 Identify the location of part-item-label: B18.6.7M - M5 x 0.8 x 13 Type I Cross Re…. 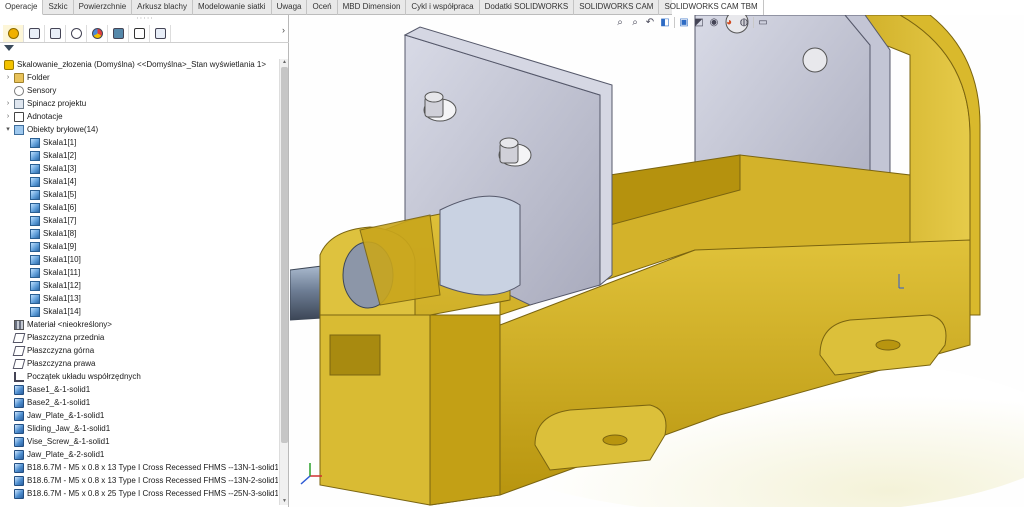
(152, 467).